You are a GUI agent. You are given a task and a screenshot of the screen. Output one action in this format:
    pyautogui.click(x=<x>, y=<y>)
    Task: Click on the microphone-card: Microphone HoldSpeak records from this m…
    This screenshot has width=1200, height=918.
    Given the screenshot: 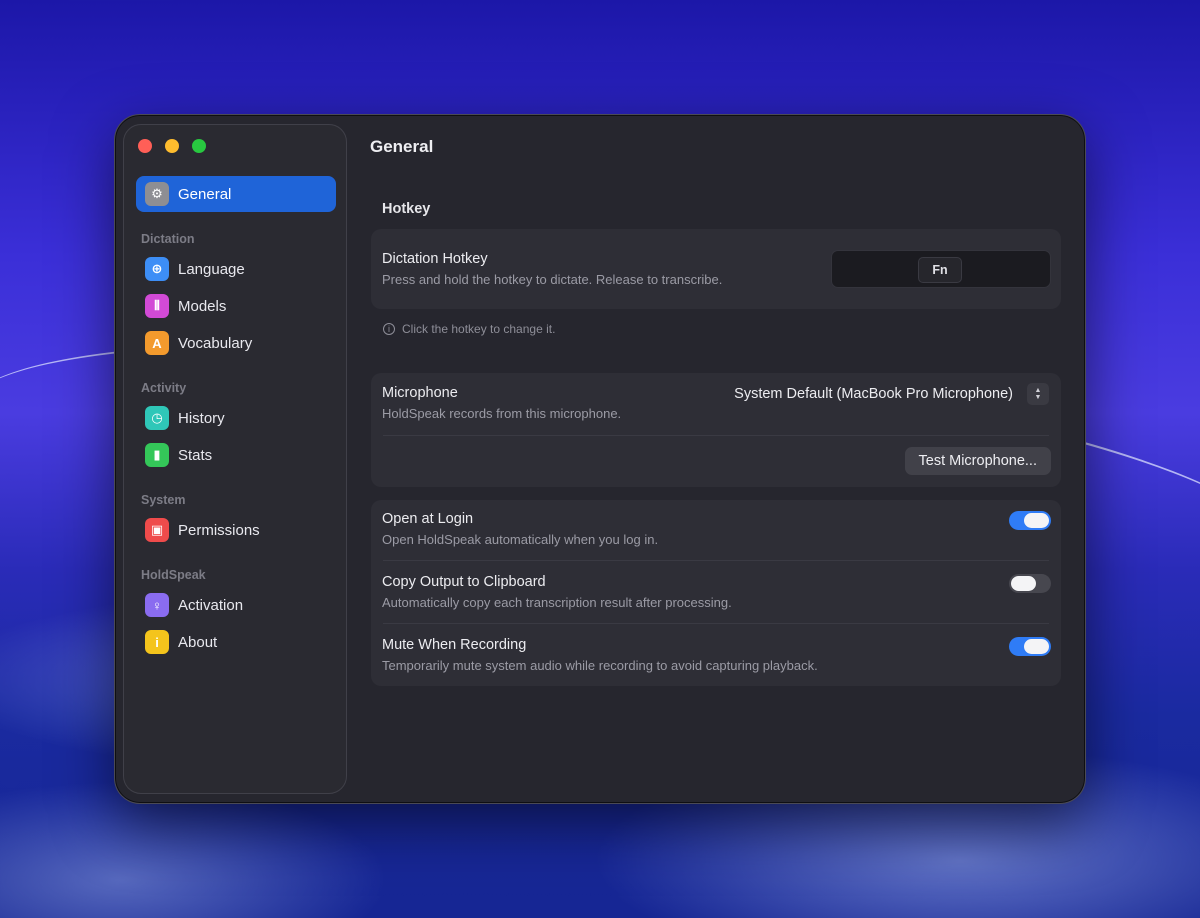 What is the action you would take?
    pyautogui.click(x=716, y=430)
    